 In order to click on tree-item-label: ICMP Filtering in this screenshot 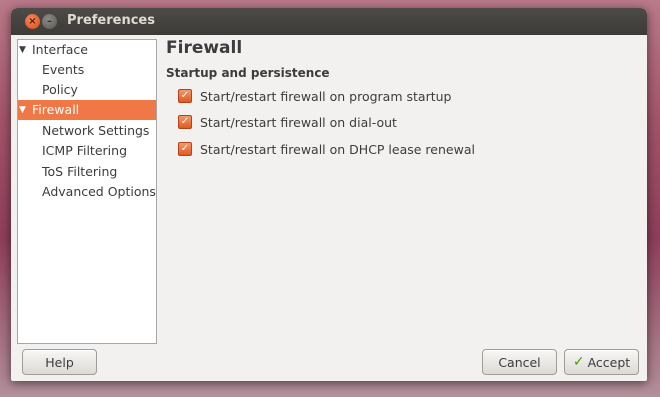, I will do `click(84, 150)`.